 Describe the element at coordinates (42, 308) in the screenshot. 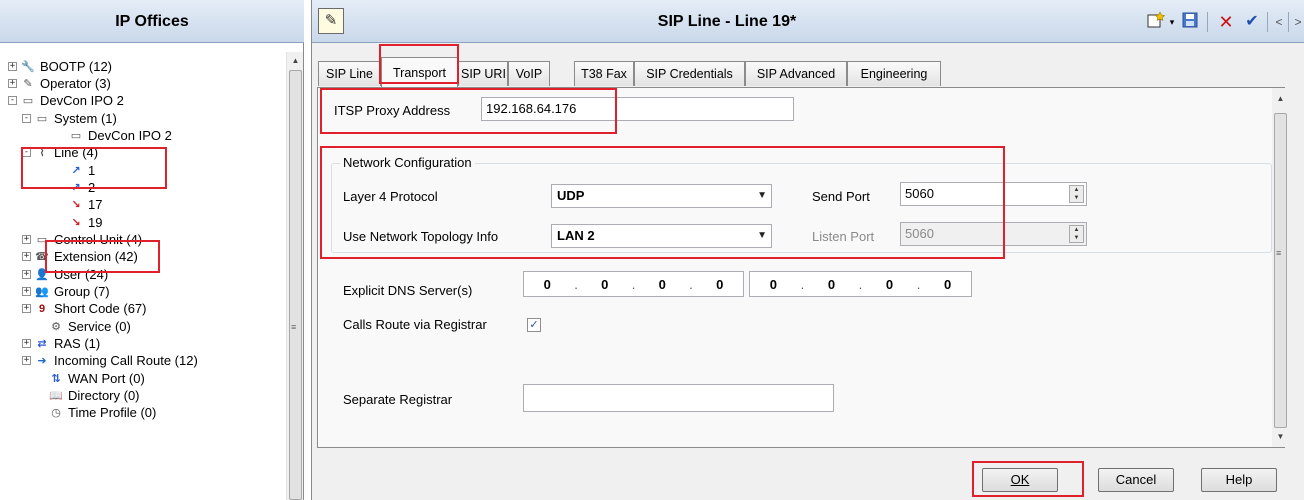

I see `short-code-icon: 9` at that location.